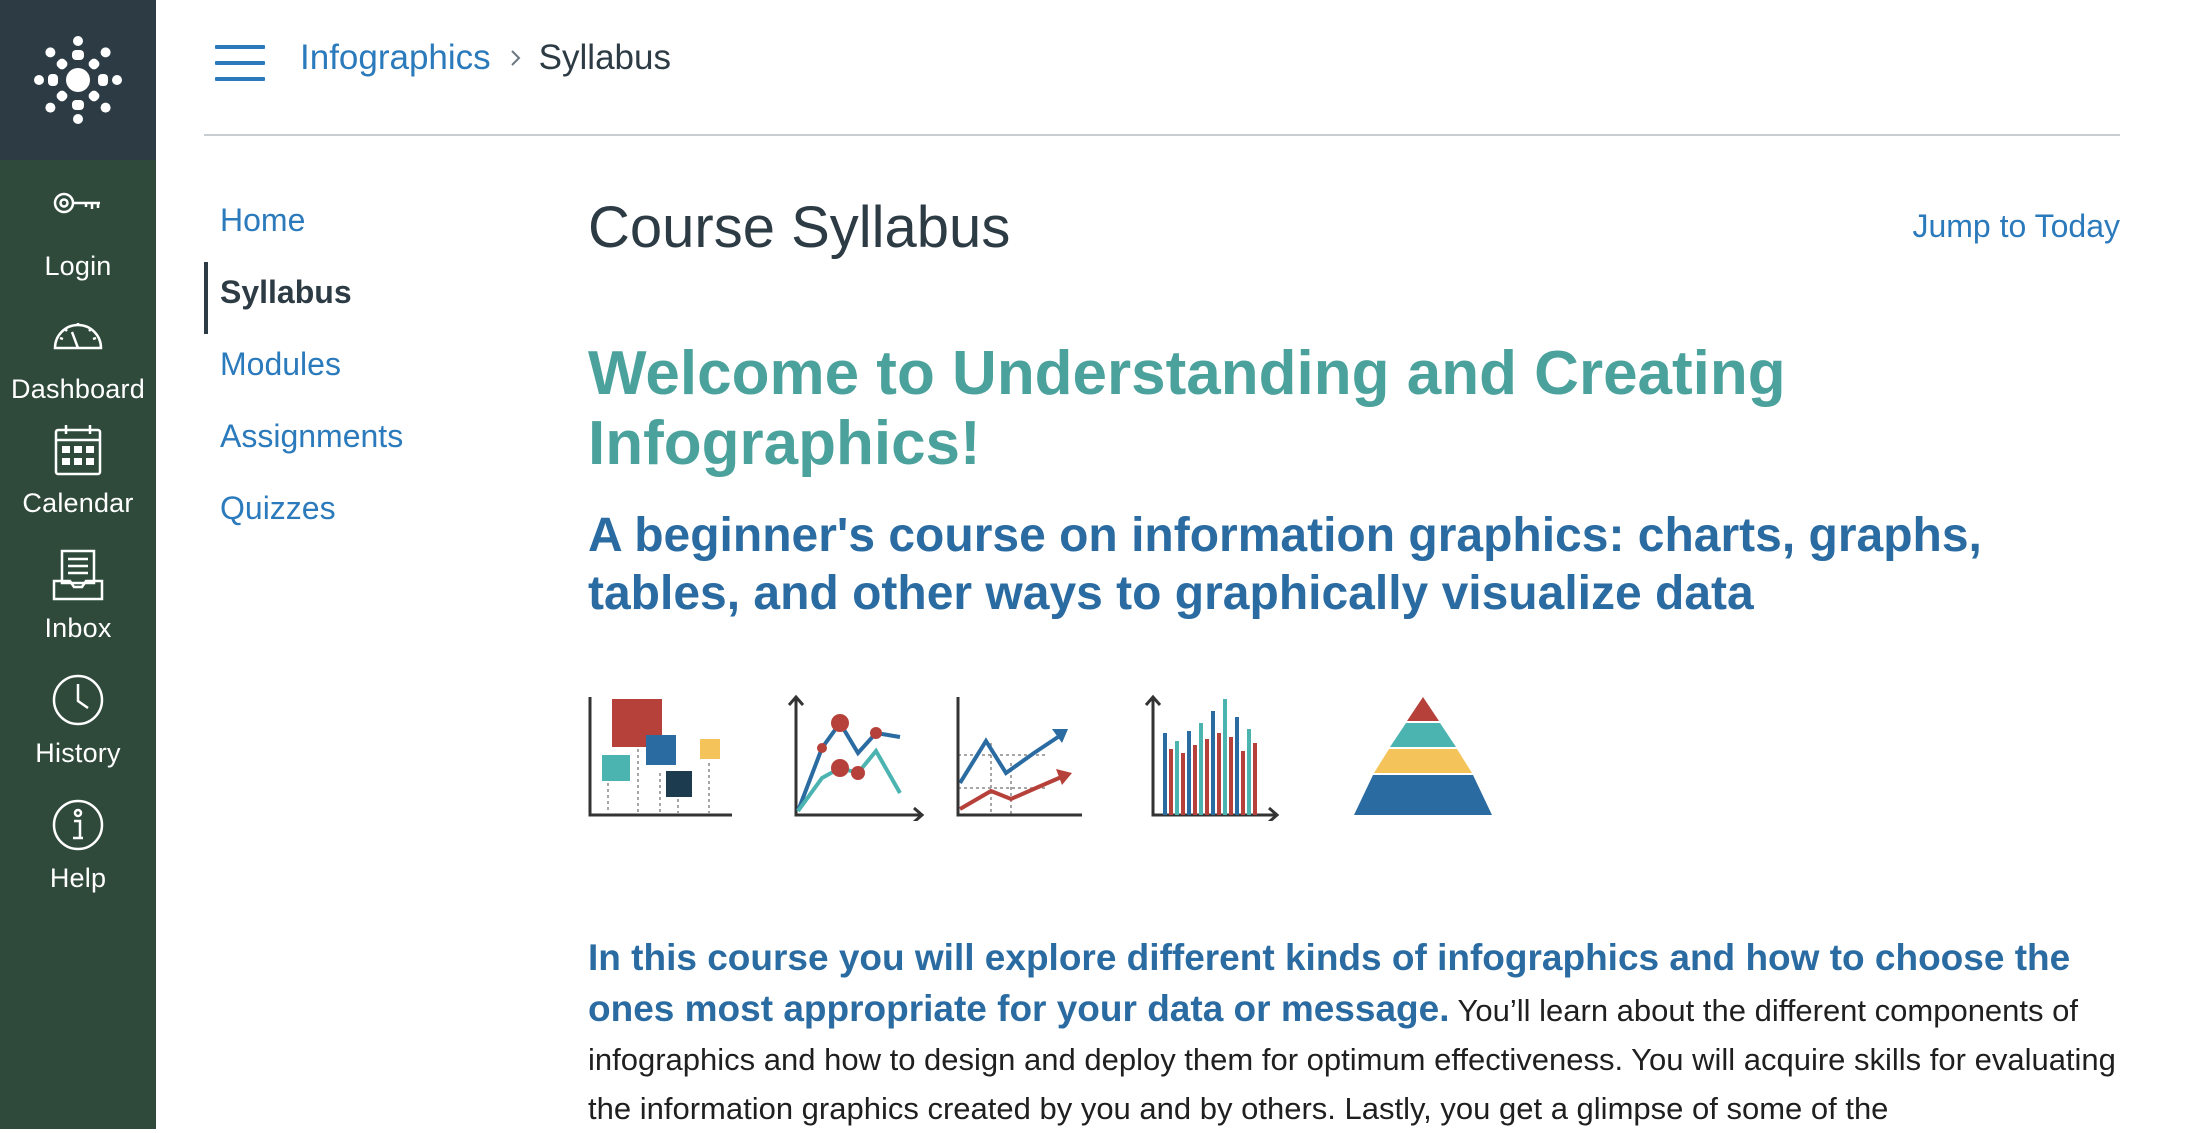 Image resolution: width=2186 pixels, height=1133 pixels. Describe the element at coordinates (395, 58) in the screenshot. I see `breadcrumb-course-link: Infographics` at that location.